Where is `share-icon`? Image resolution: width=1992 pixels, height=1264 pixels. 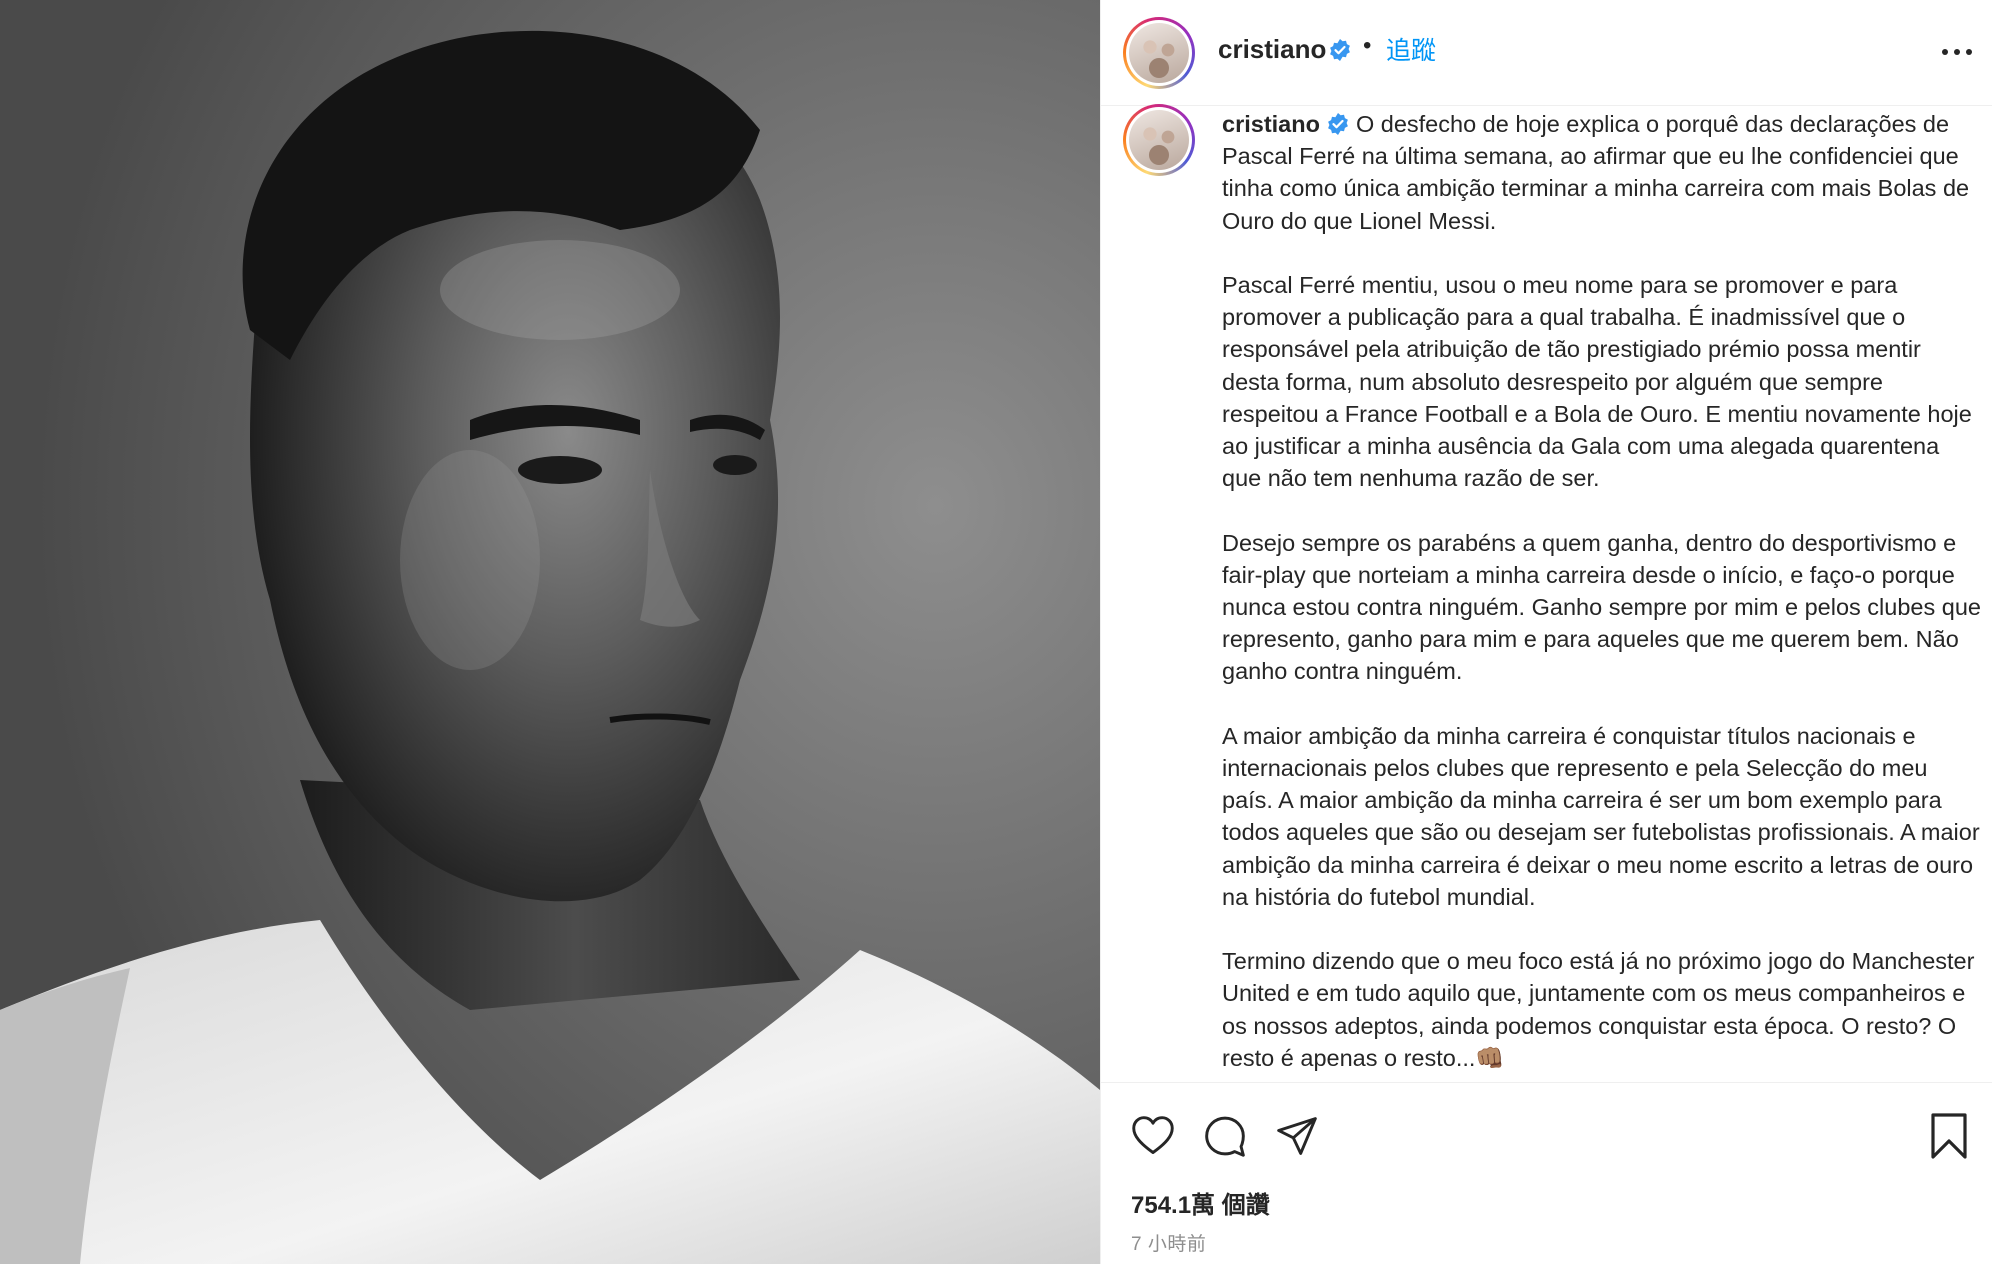 share-icon is located at coordinates (1297, 1136).